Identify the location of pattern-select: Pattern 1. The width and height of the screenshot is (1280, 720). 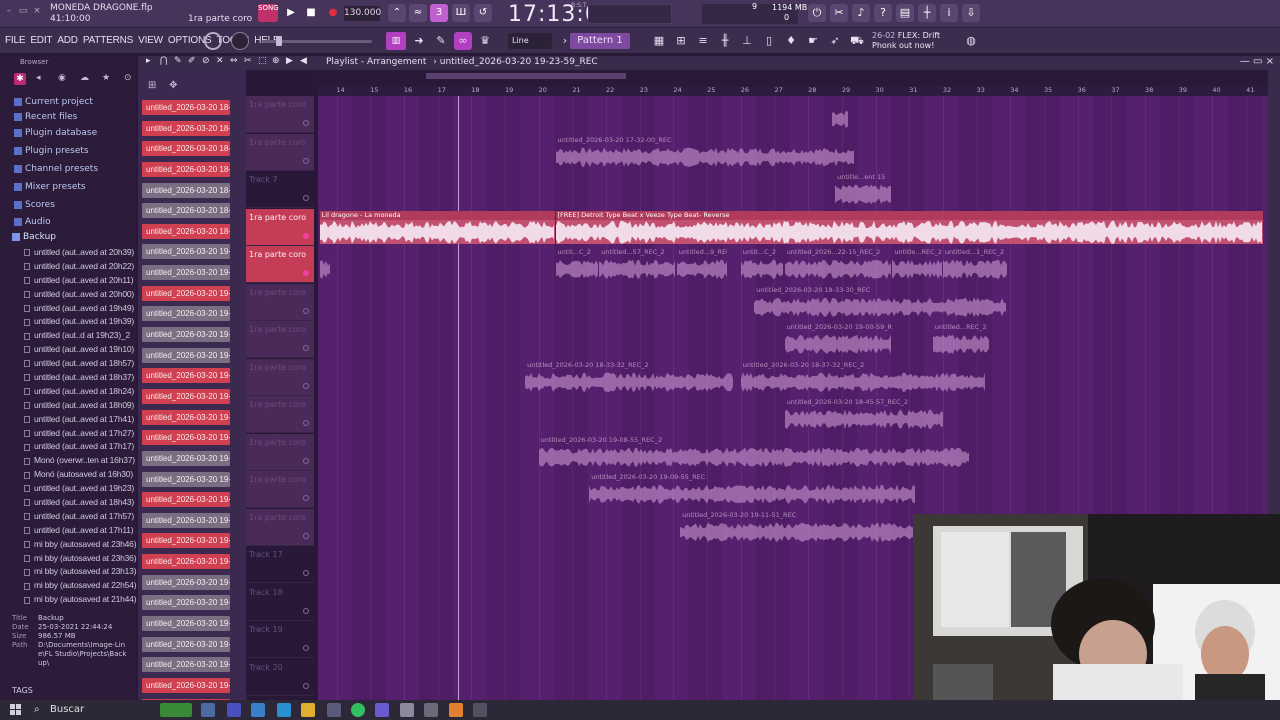
(600, 41).